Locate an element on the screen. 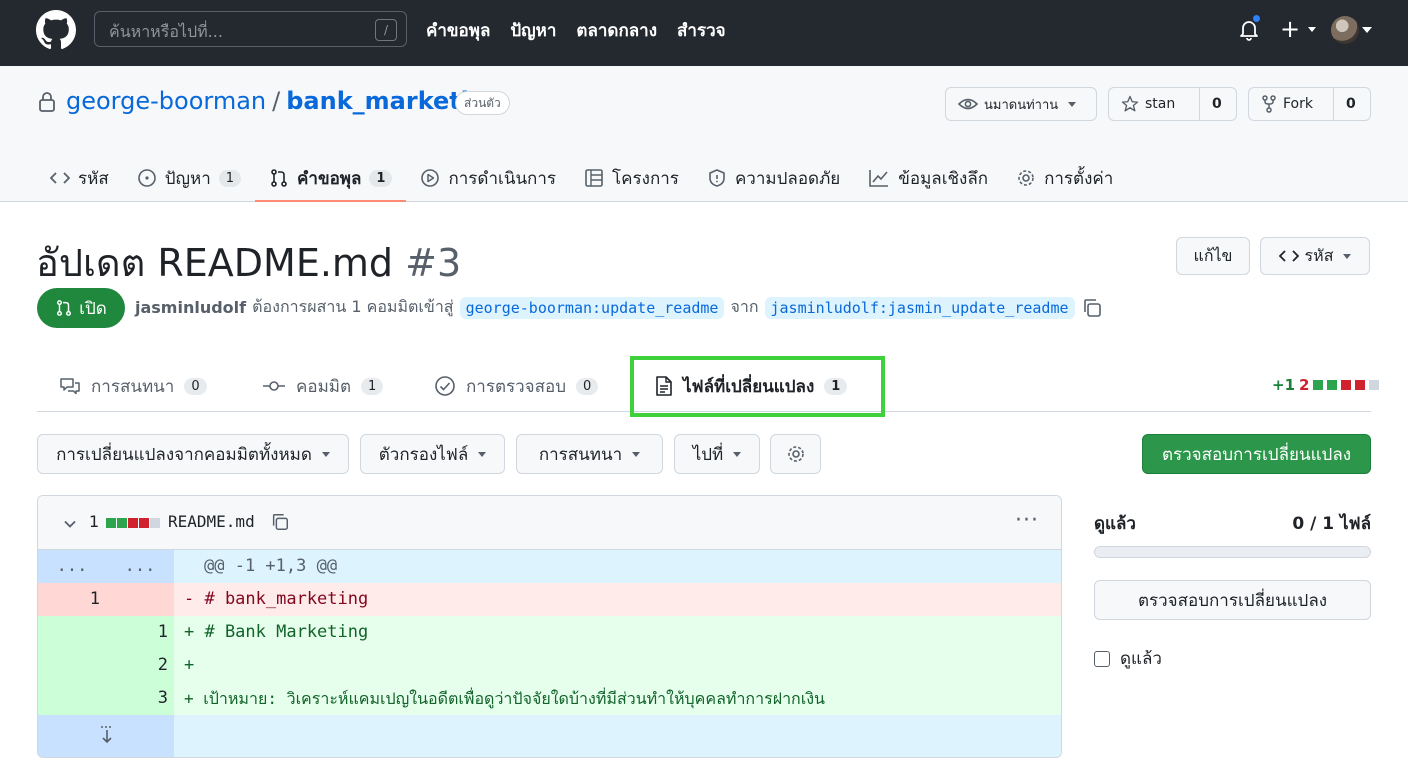 This screenshot has height=768, width=1408. star-button: stan 0 is located at coordinates (1172, 104).